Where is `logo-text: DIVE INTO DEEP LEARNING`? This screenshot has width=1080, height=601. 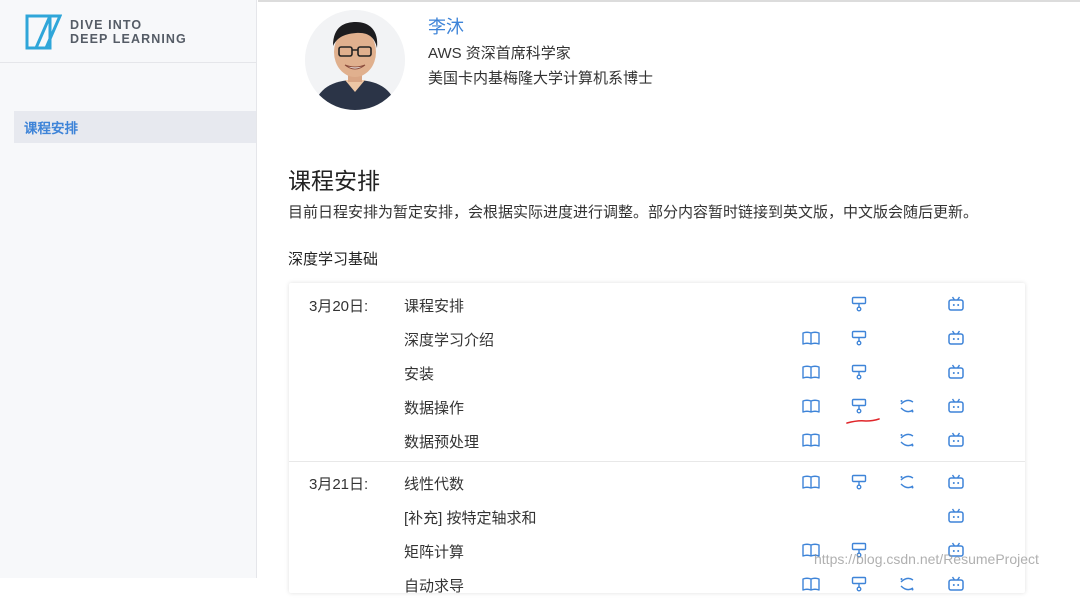
logo-text: DIVE INTO DEEP LEARNING is located at coordinates (128, 32).